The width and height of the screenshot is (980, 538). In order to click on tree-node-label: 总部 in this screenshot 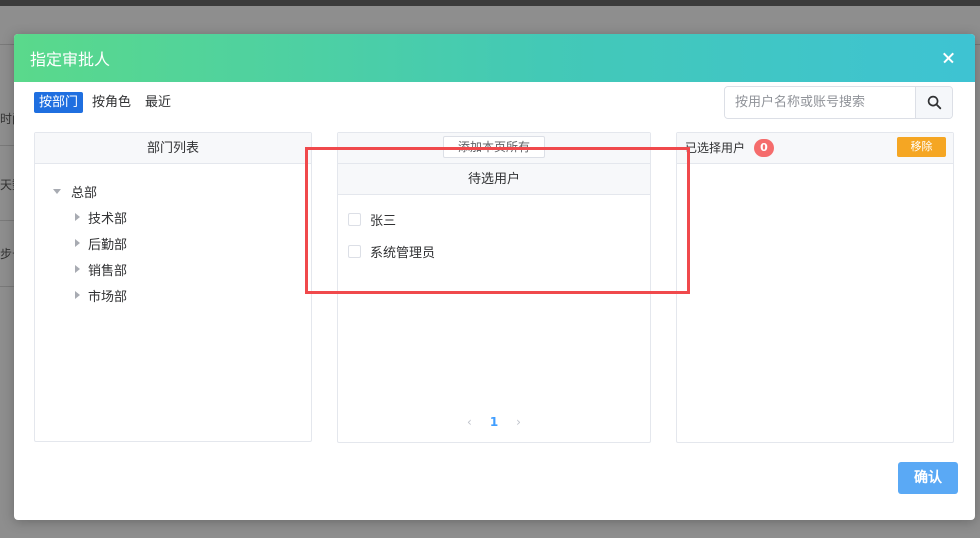, I will do `click(84, 193)`.